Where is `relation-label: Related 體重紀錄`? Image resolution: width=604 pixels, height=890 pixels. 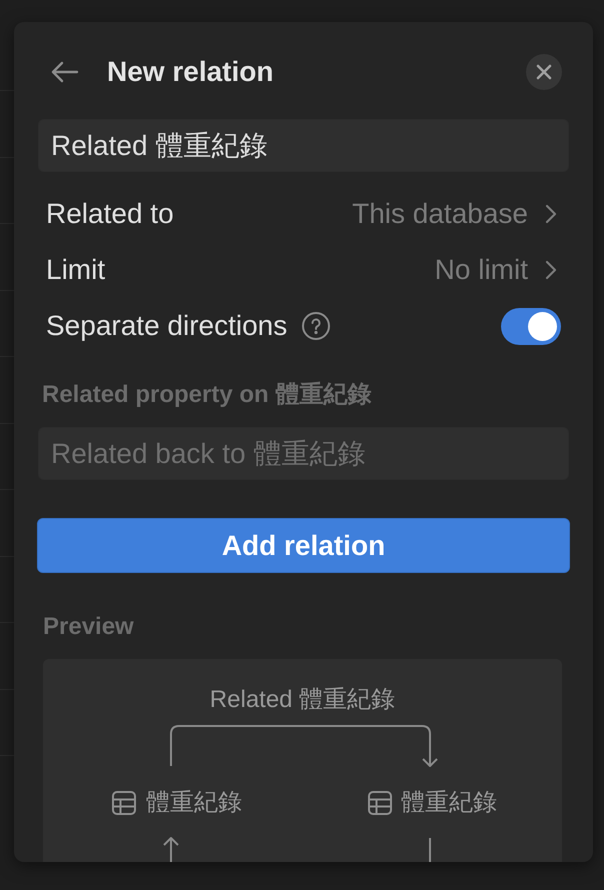 relation-label: Related 體重紀錄 is located at coordinates (303, 700).